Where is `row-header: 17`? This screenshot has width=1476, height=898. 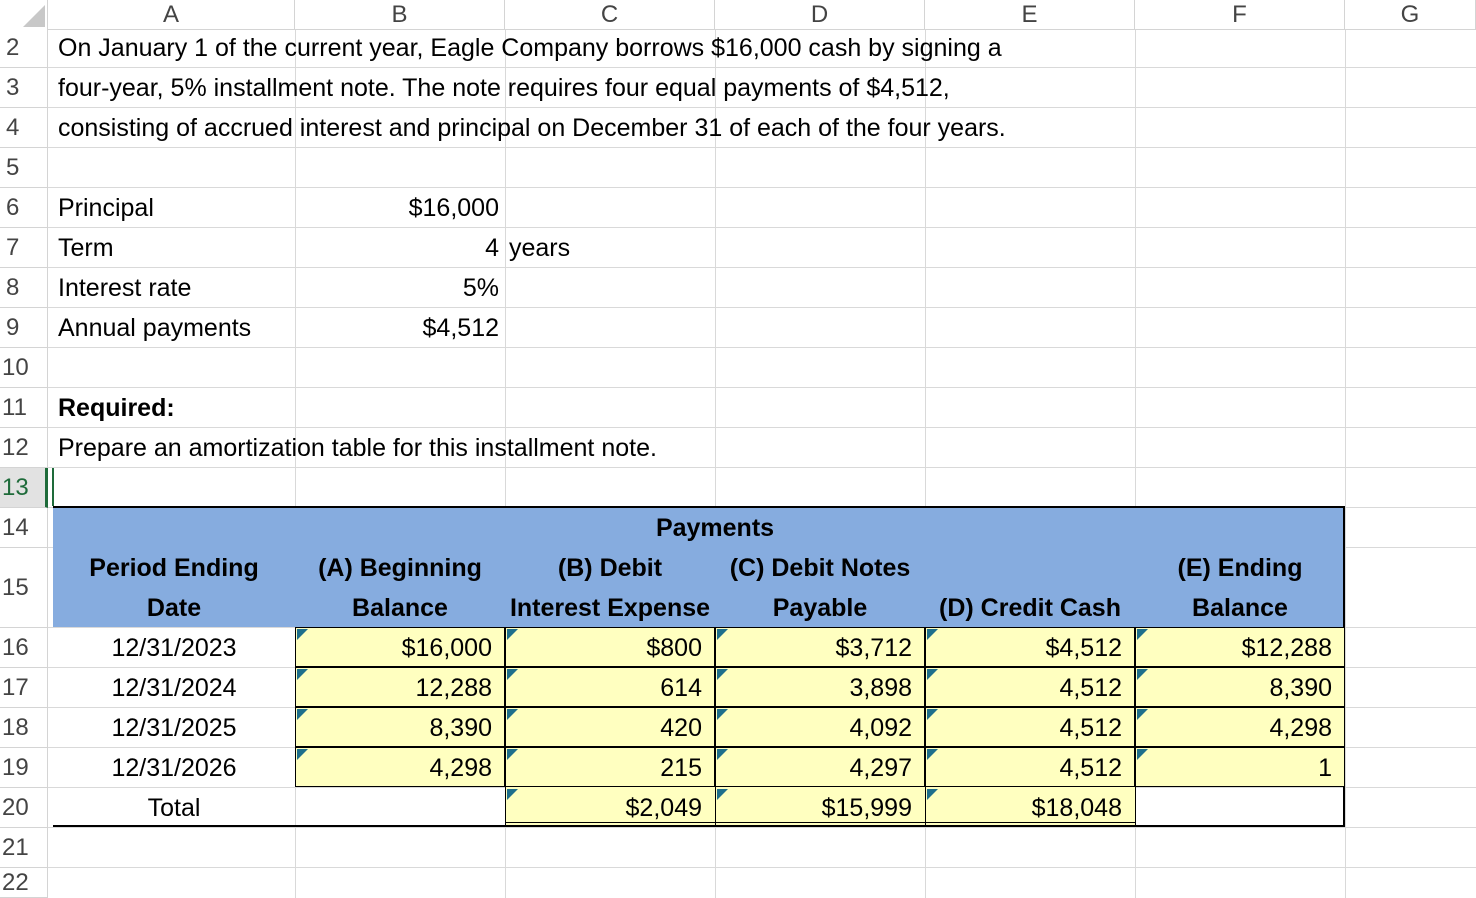 row-header: 17 is located at coordinates (24, 688).